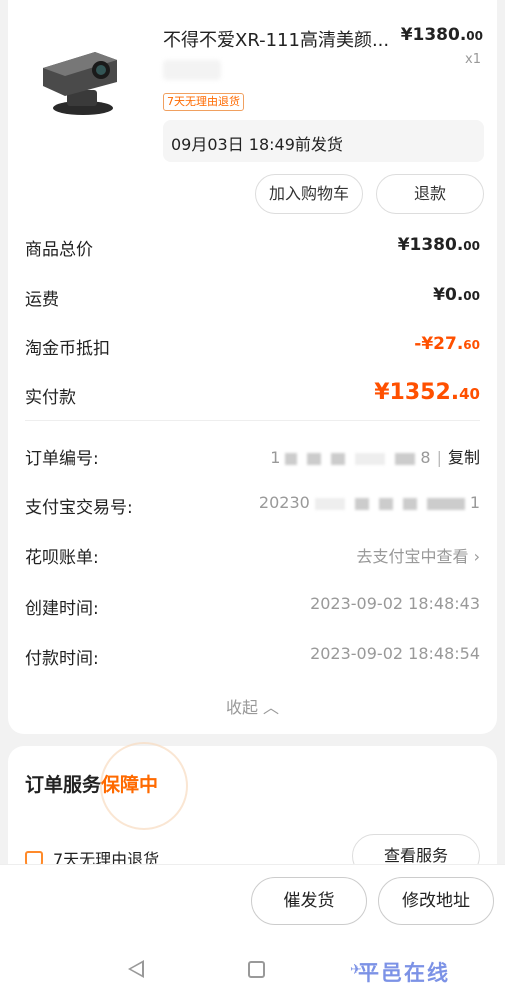 The width and height of the screenshot is (505, 1000). What do you see at coordinates (436, 901) in the screenshot?
I see `change-address-button: 修改地址` at bounding box center [436, 901].